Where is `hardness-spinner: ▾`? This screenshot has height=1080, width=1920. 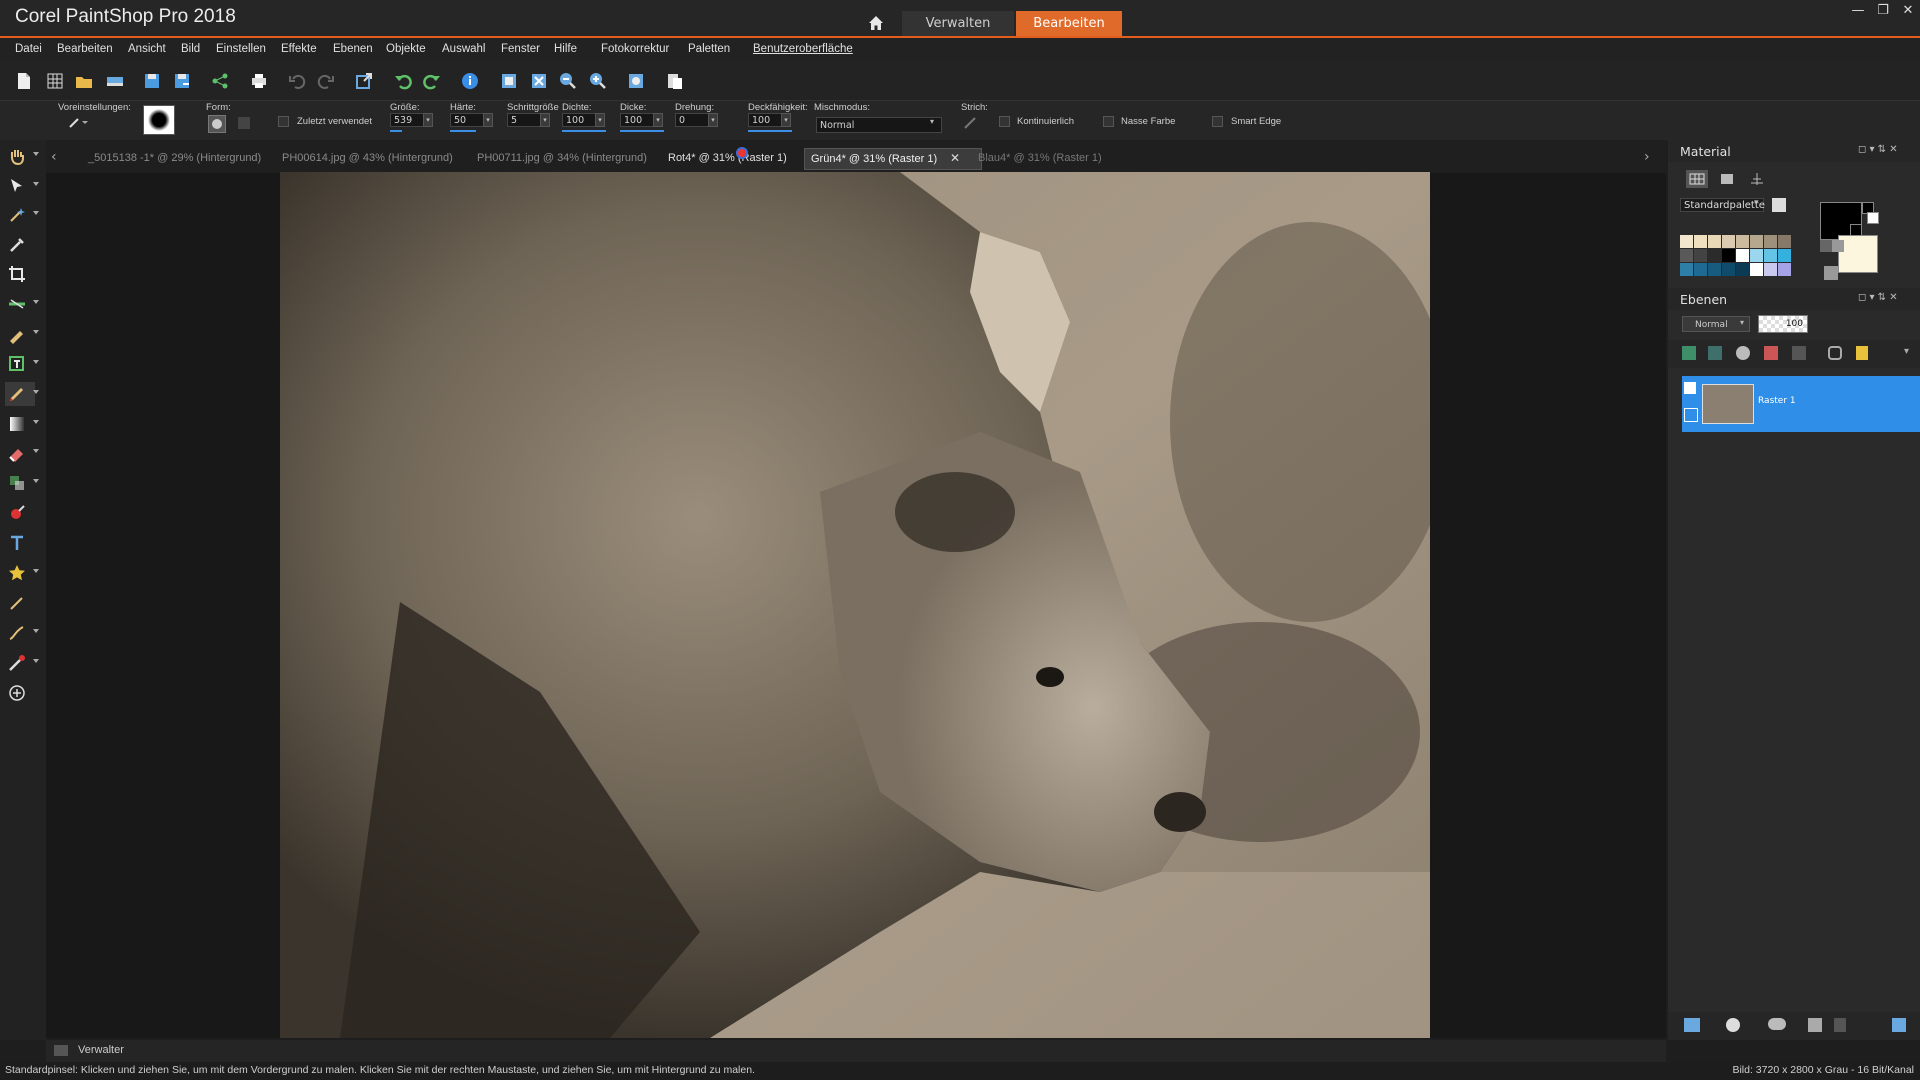 hardness-spinner: ▾ is located at coordinates (488, 120).